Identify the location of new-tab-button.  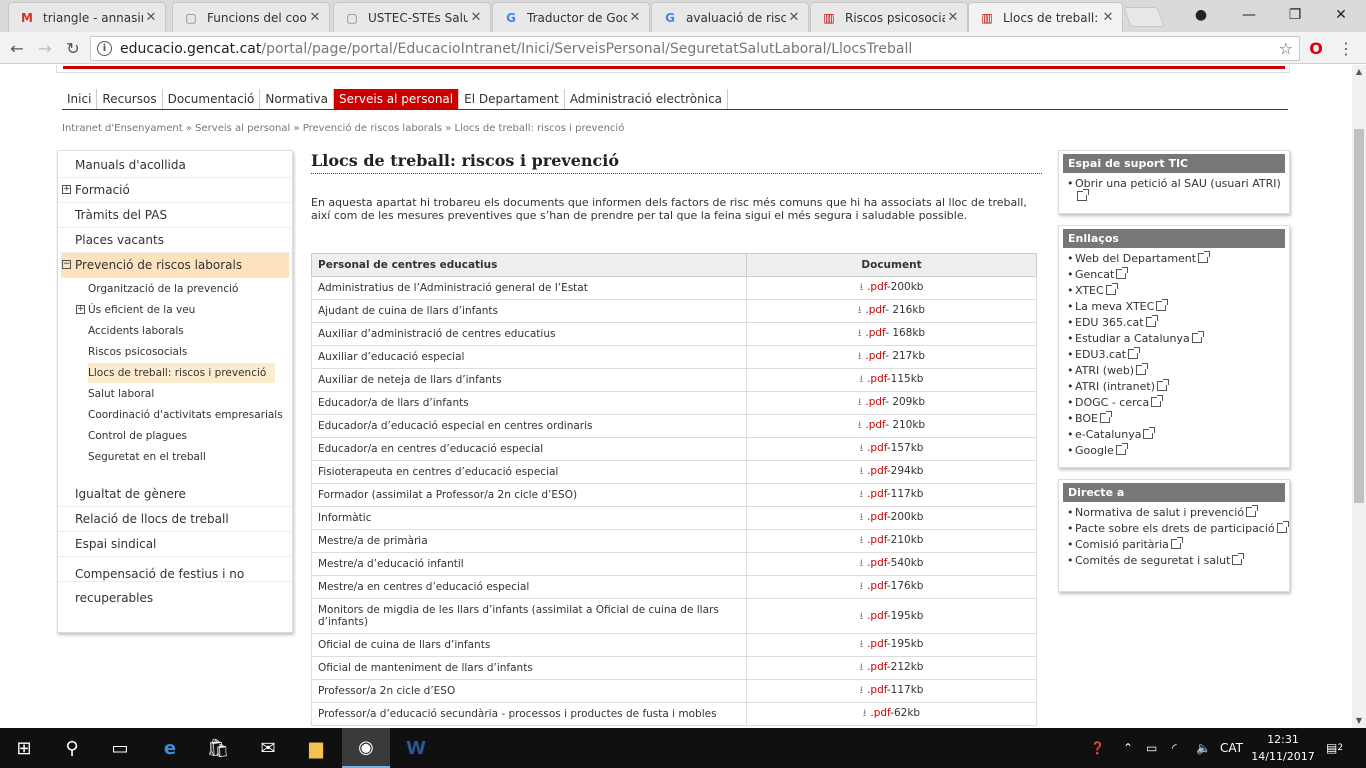
(1144, 17).